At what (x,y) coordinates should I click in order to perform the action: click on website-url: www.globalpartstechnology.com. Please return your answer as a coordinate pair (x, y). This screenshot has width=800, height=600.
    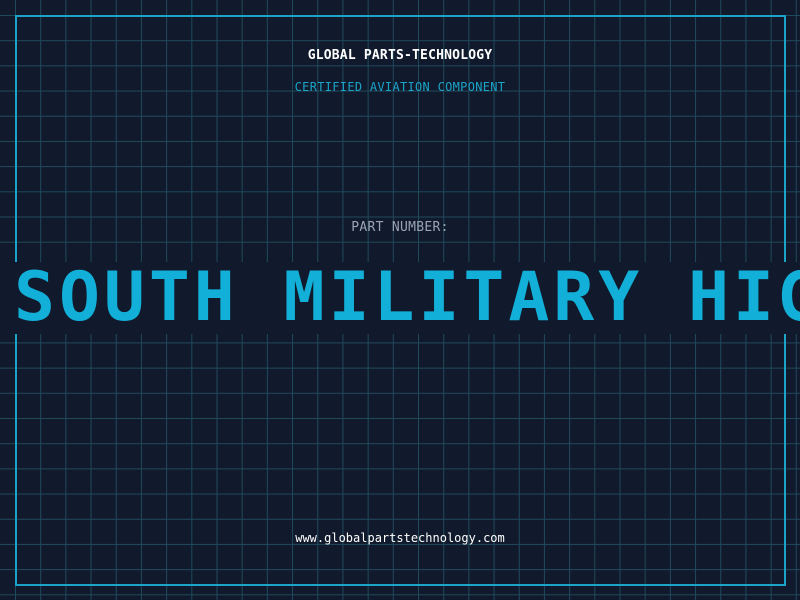
    Looking at the image, I should click on (400, 538).